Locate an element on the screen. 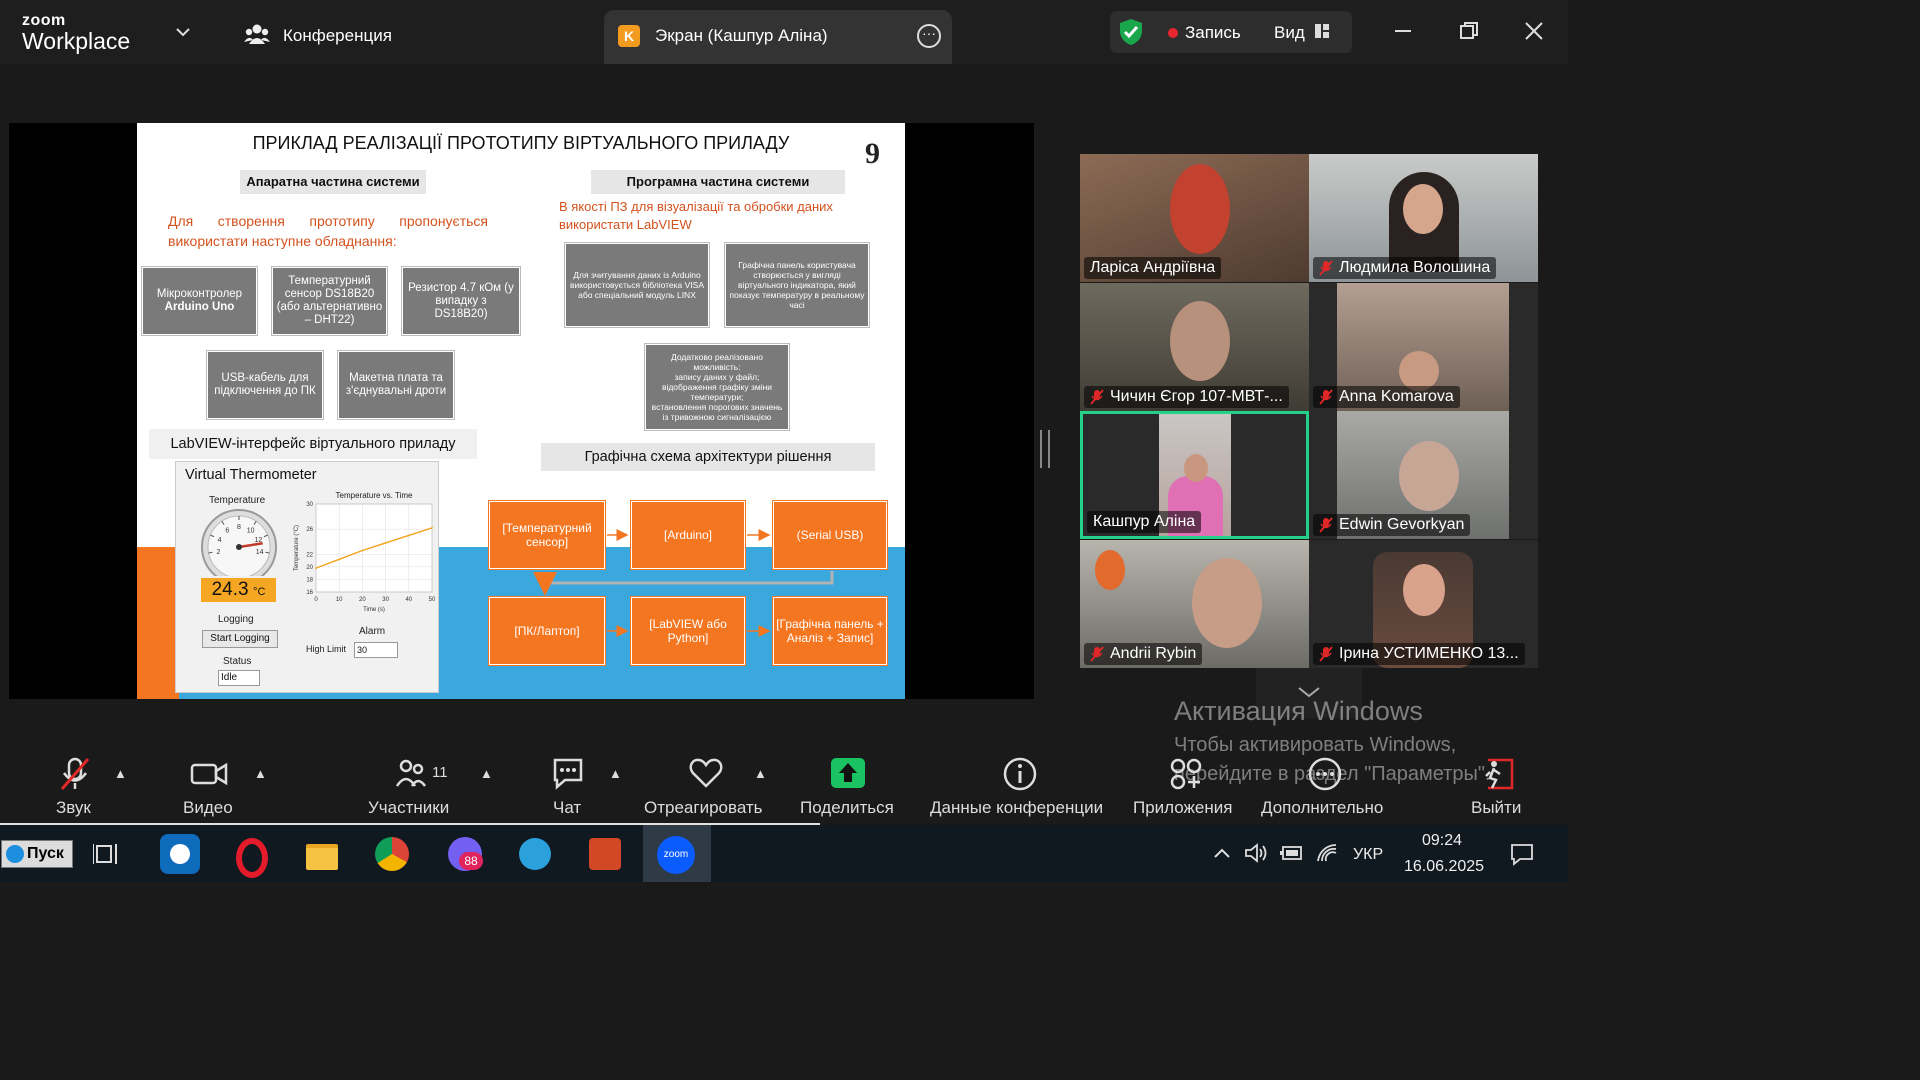 The height and width of the screenshot is (1080, 1920). start-logging-button: Start Logging is located at coordinates (240, 639).